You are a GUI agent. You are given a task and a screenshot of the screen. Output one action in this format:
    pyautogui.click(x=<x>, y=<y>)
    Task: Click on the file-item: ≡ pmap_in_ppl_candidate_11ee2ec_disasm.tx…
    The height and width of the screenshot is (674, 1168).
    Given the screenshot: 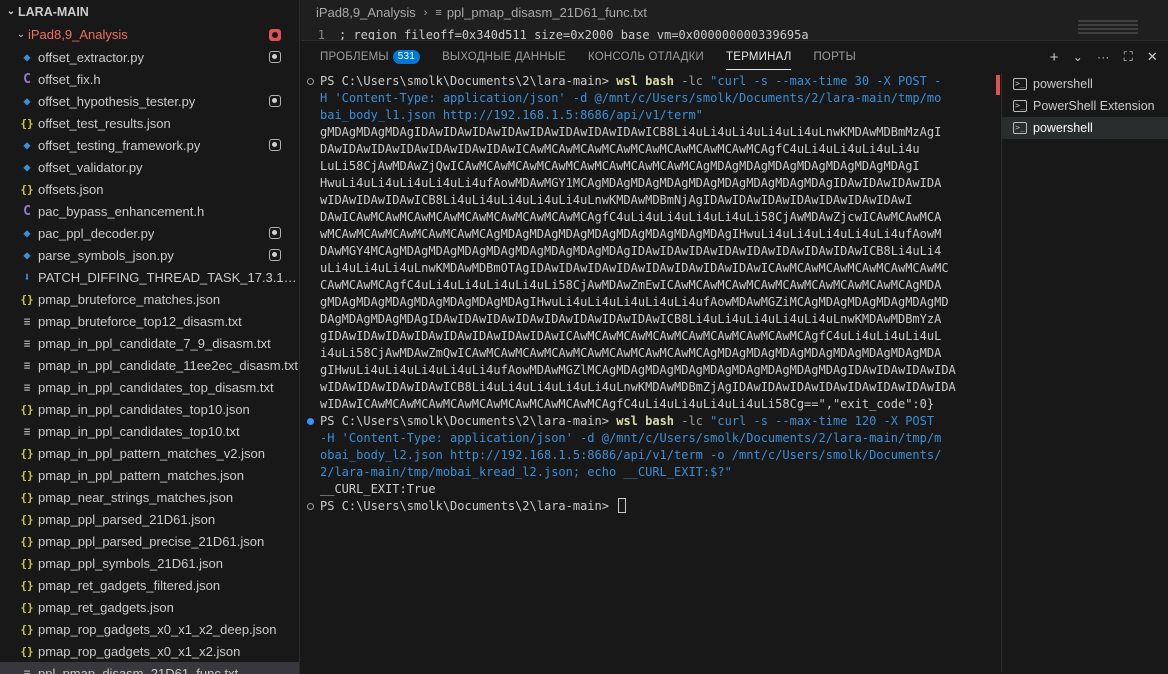 What is the action you would take?
    pyautogui.click(x=149, y=365)
    